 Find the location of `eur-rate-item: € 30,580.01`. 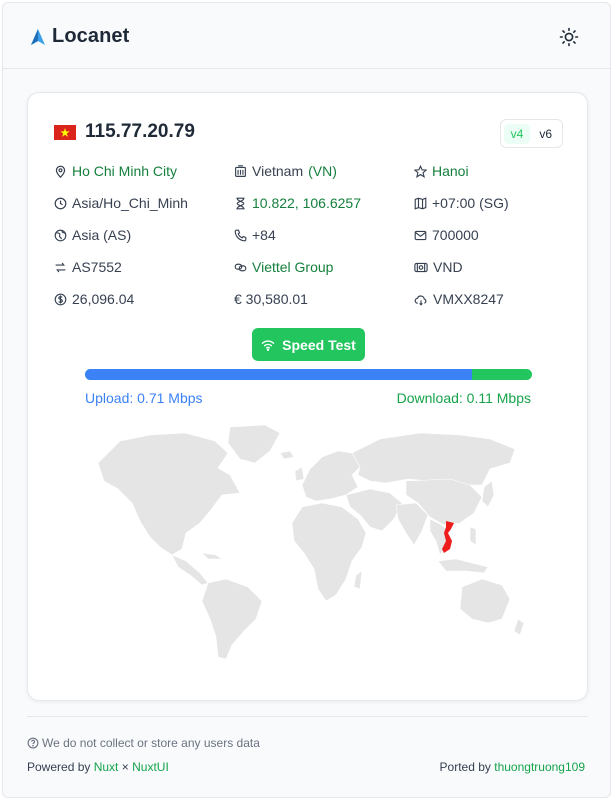

eur-rate-item: € 30,580.01 is located at coordinates (271, 299).